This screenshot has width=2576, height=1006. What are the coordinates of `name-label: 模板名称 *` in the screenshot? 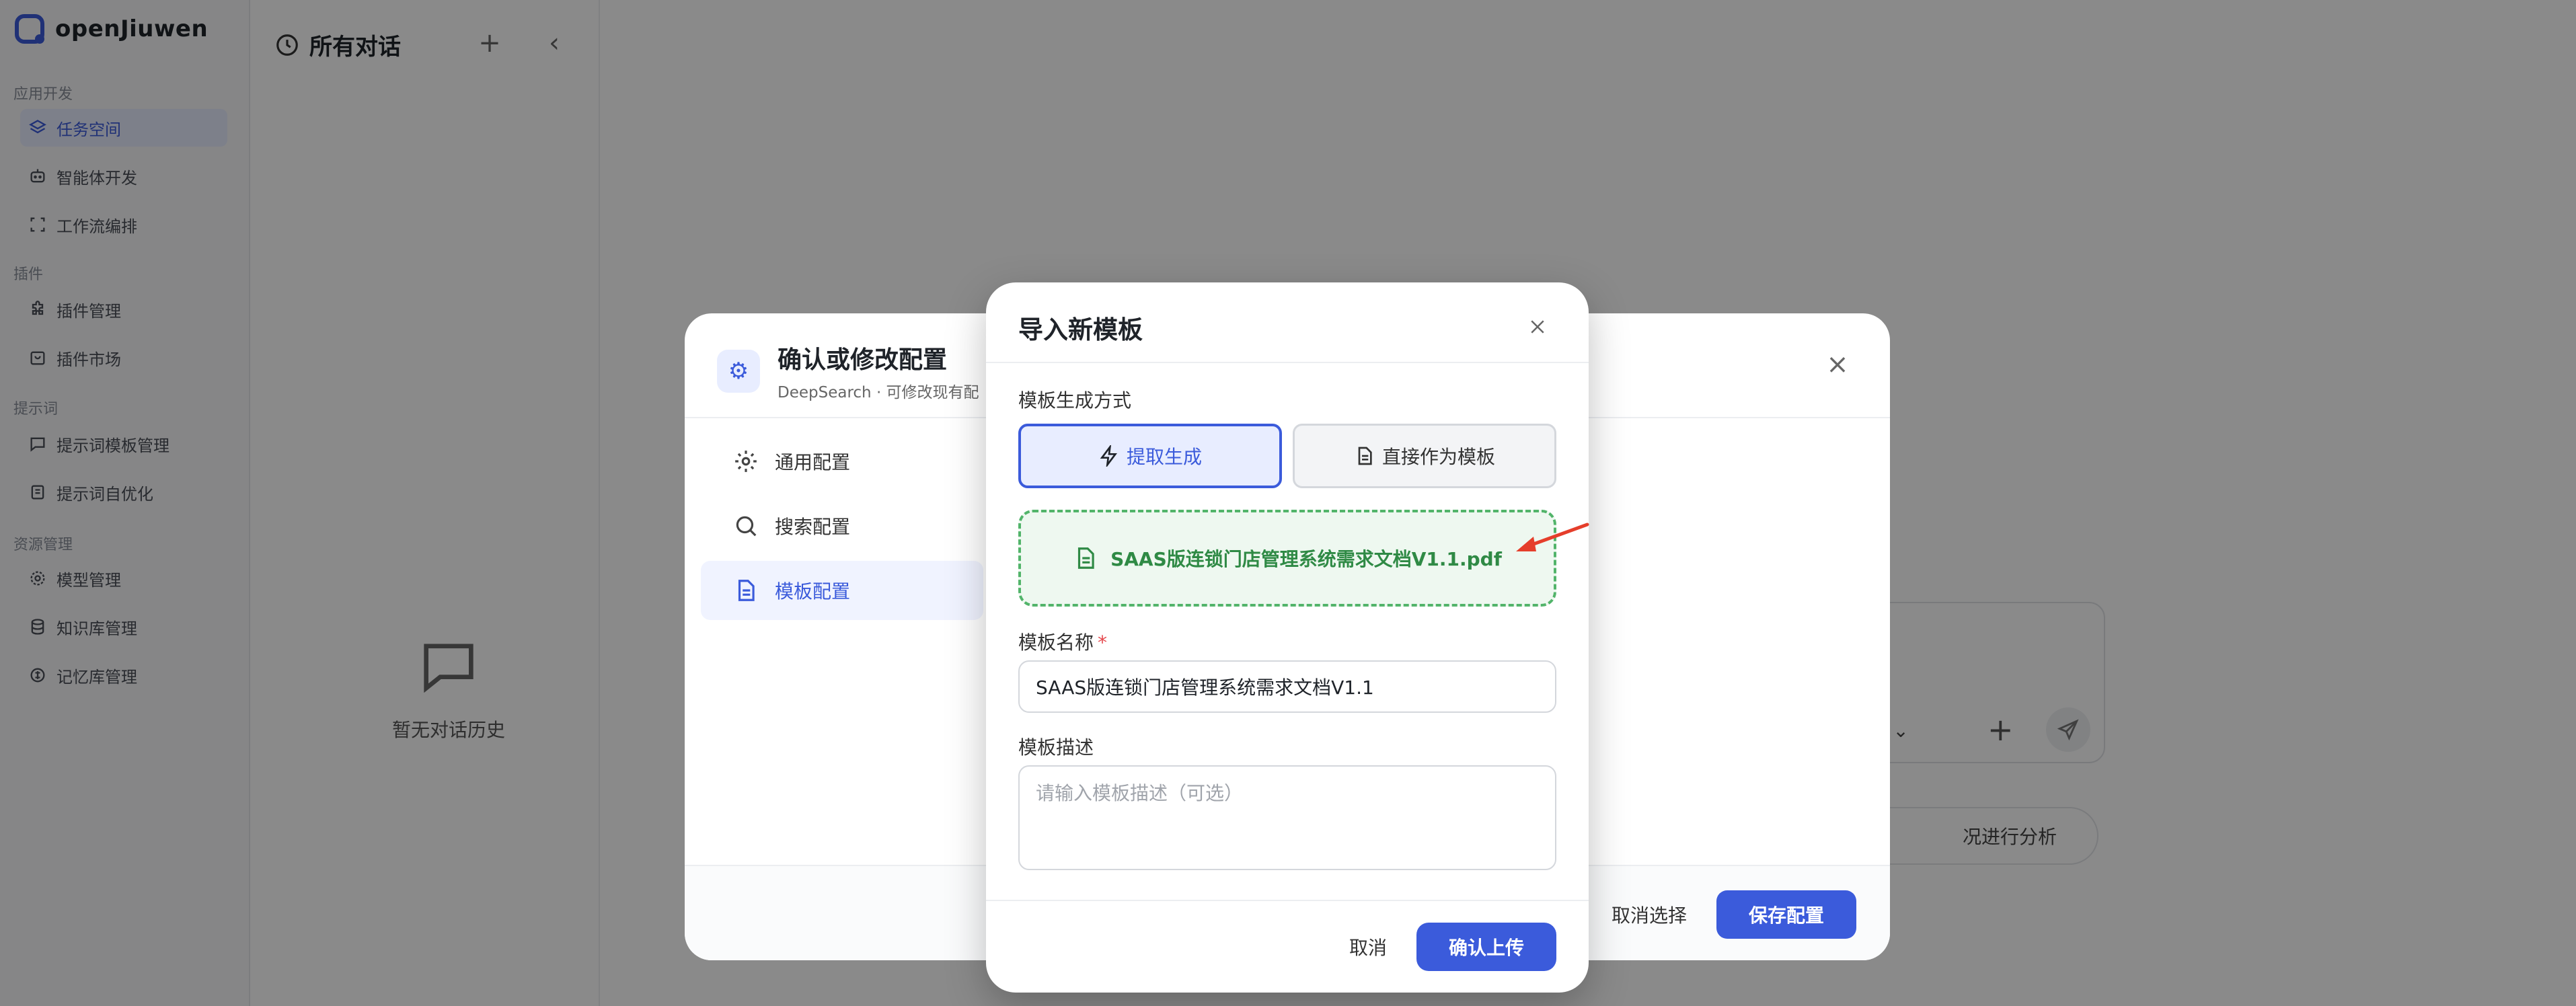 It's located at (1062, 641).